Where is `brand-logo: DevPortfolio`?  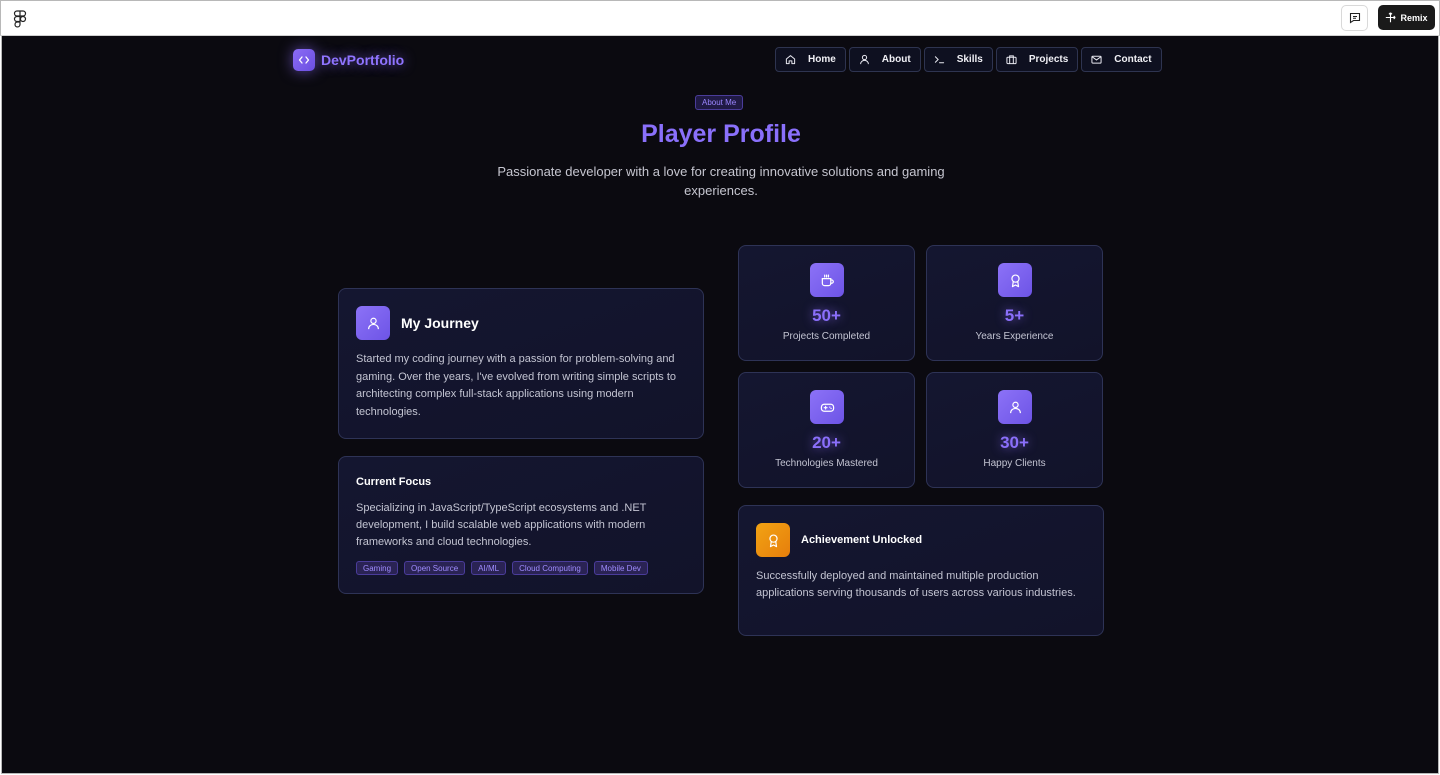
brand-logo: DevPortfolio is located at coordinates (348, 60).